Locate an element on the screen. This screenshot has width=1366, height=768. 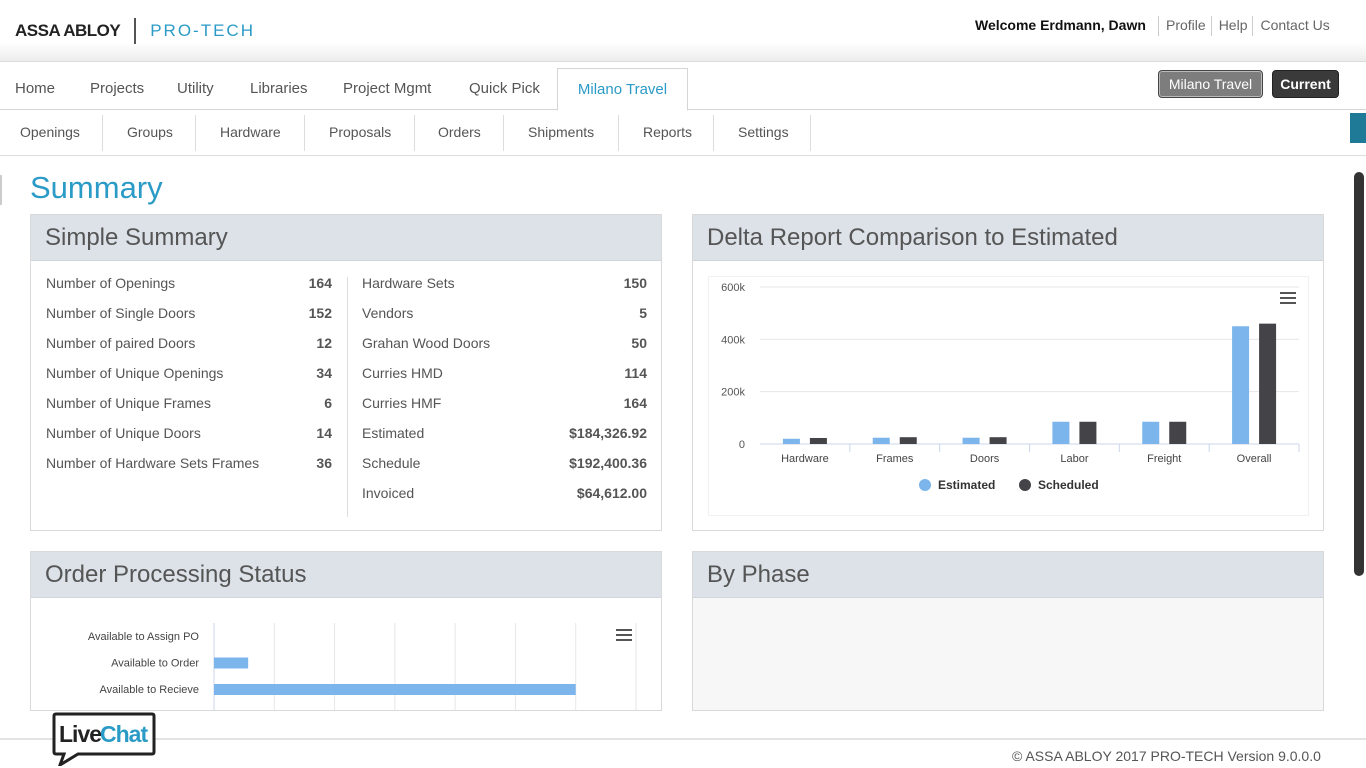
summary-value: 12 is located at coordinates (324, 343).